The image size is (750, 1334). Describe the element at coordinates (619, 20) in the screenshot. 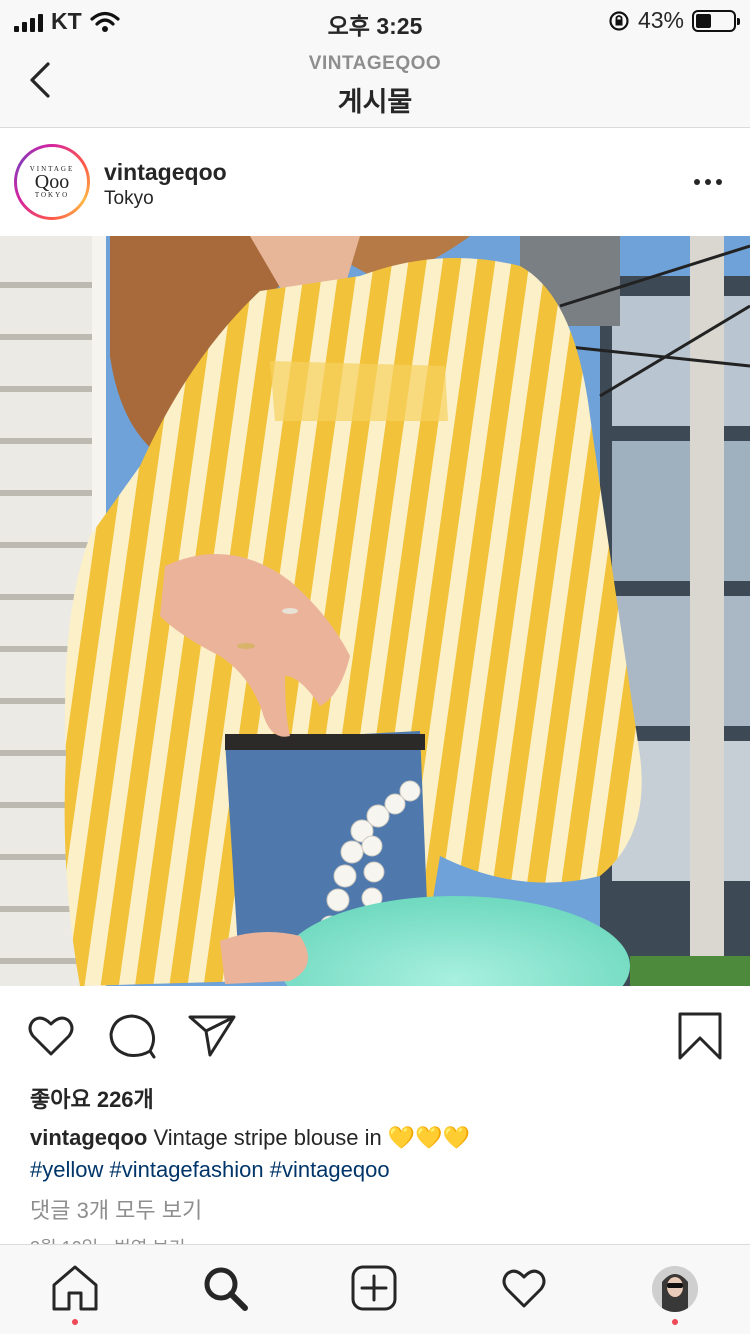

I see `rotation-lock-icon` at that location.